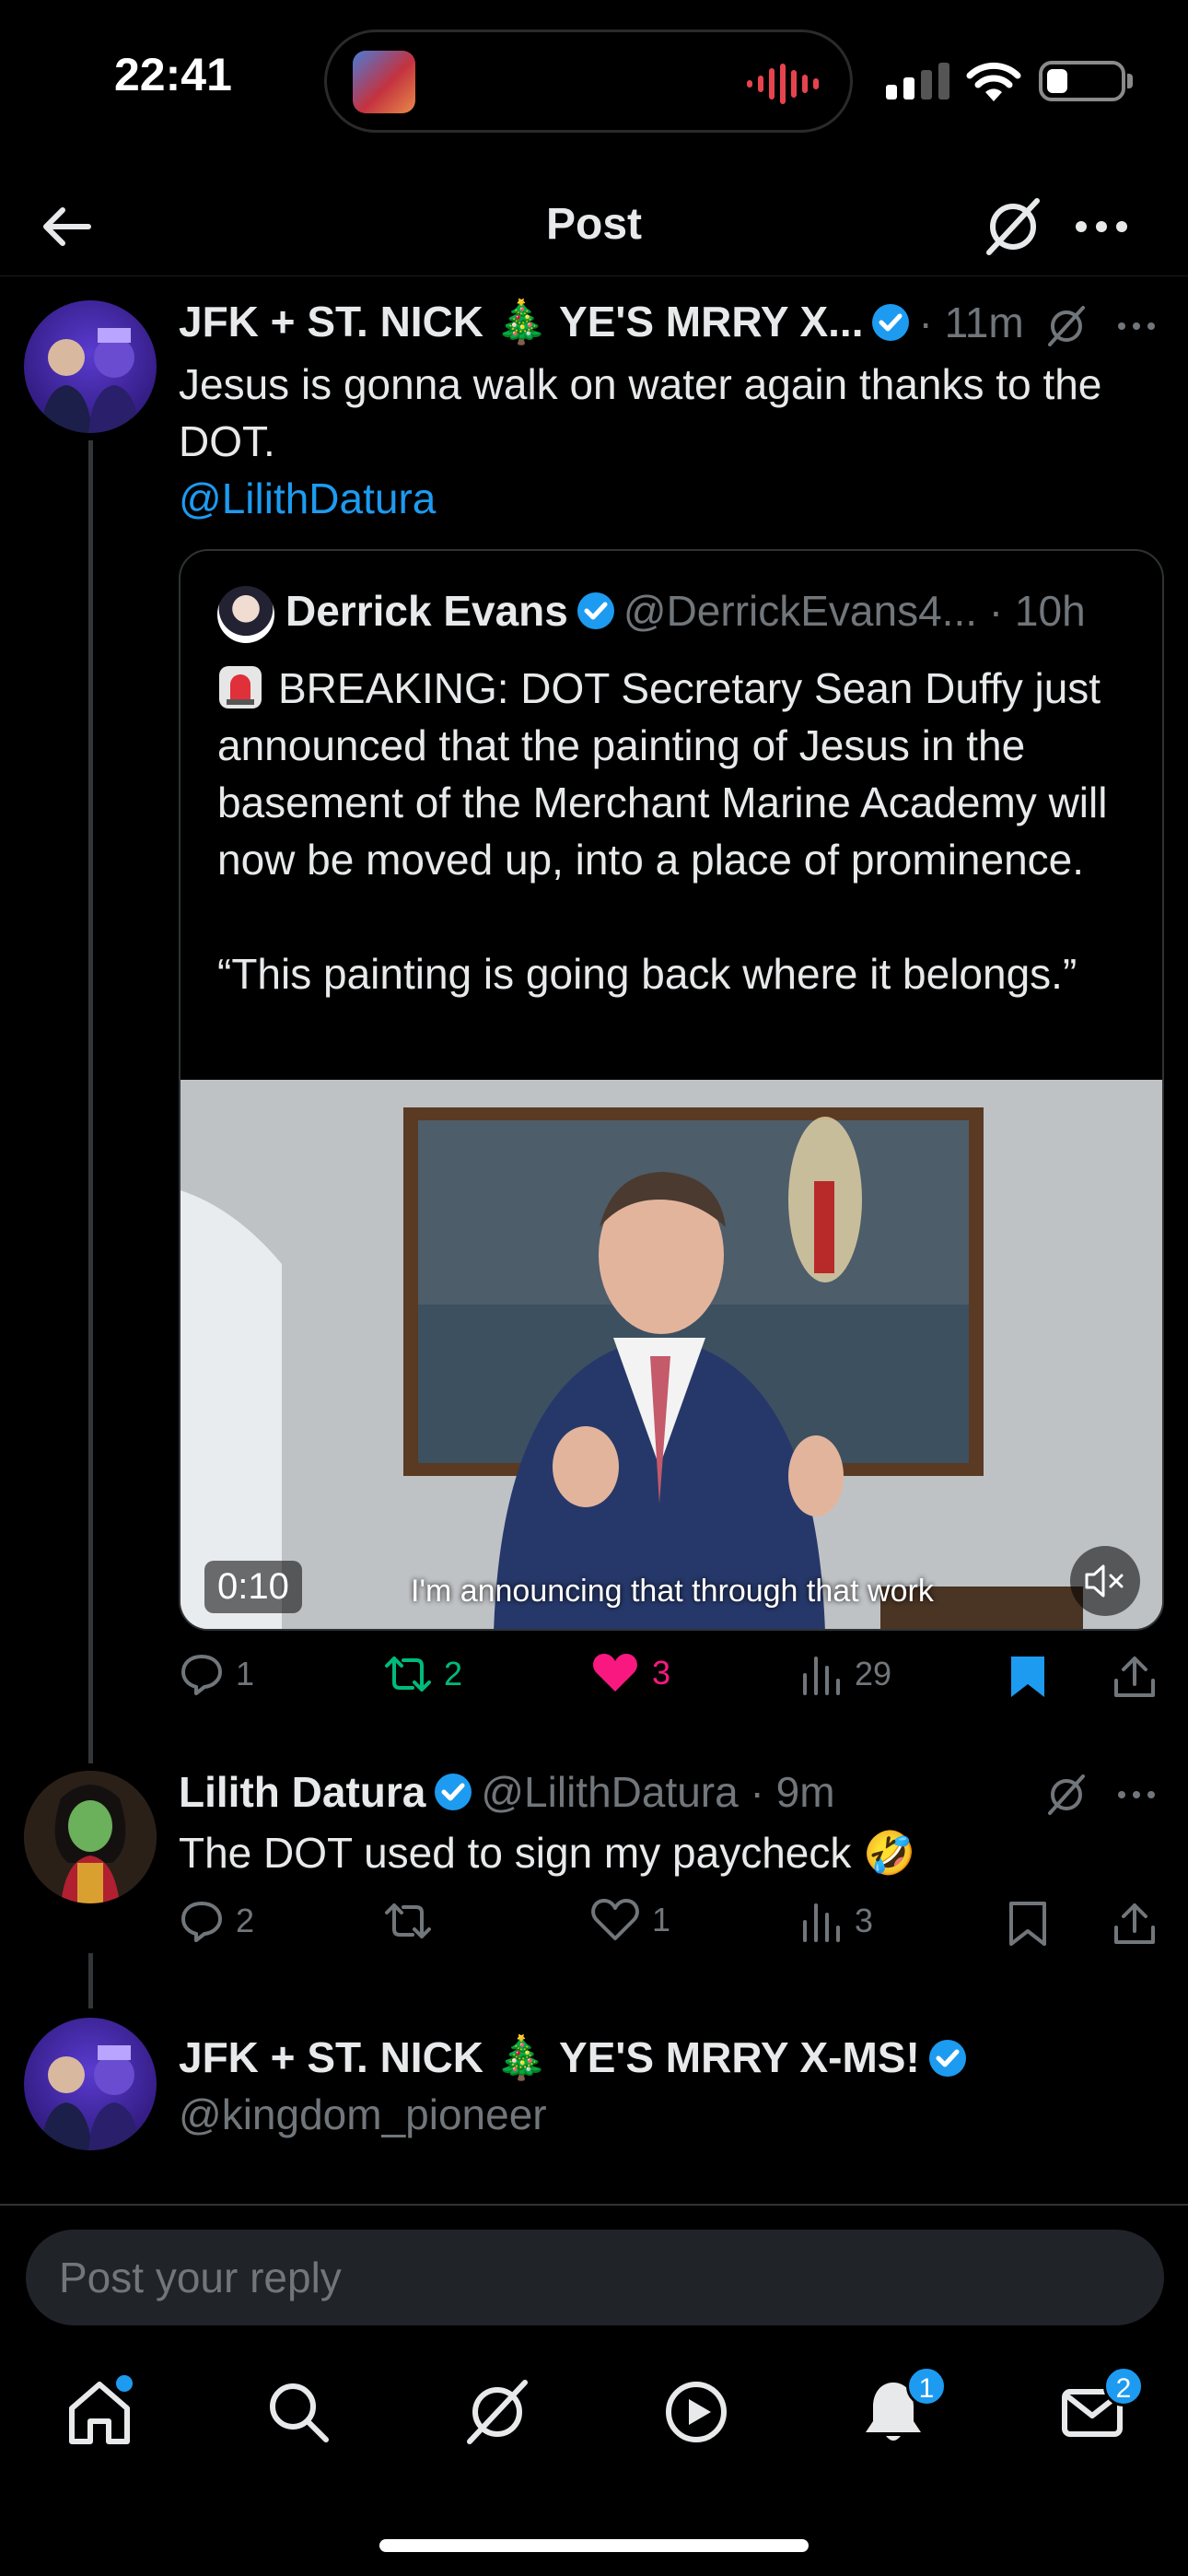 The image size is (1188, 2576). What do you see at coordinates (588, 81) in the screenshot?
I see `dynamic-island` at bounding box center [588, 81].